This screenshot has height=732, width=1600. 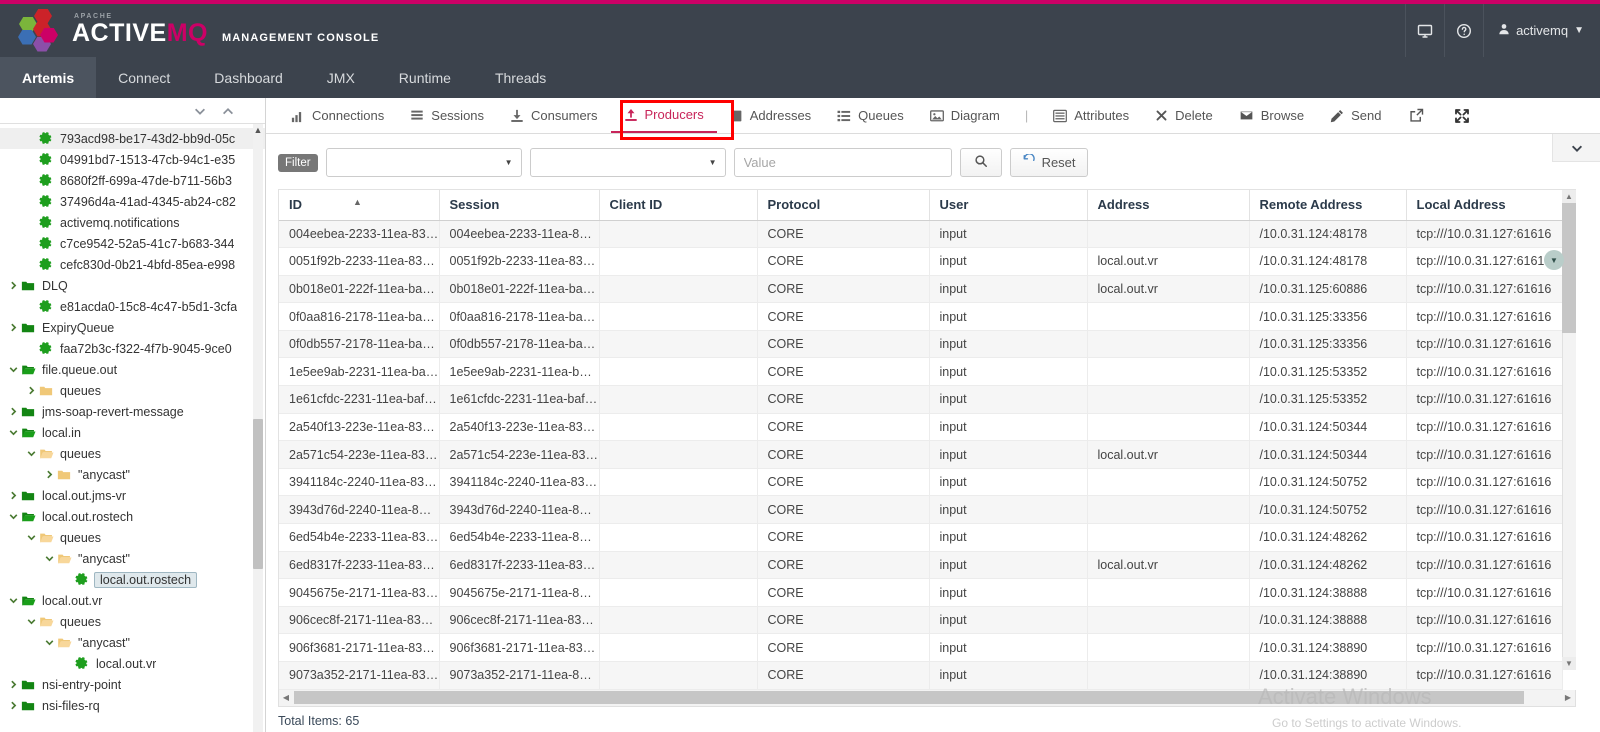 What do you see at coordinates (627, 162) in the screenshot?
I see `filter-operator-select: ▼` at bounding box center [627, 162].